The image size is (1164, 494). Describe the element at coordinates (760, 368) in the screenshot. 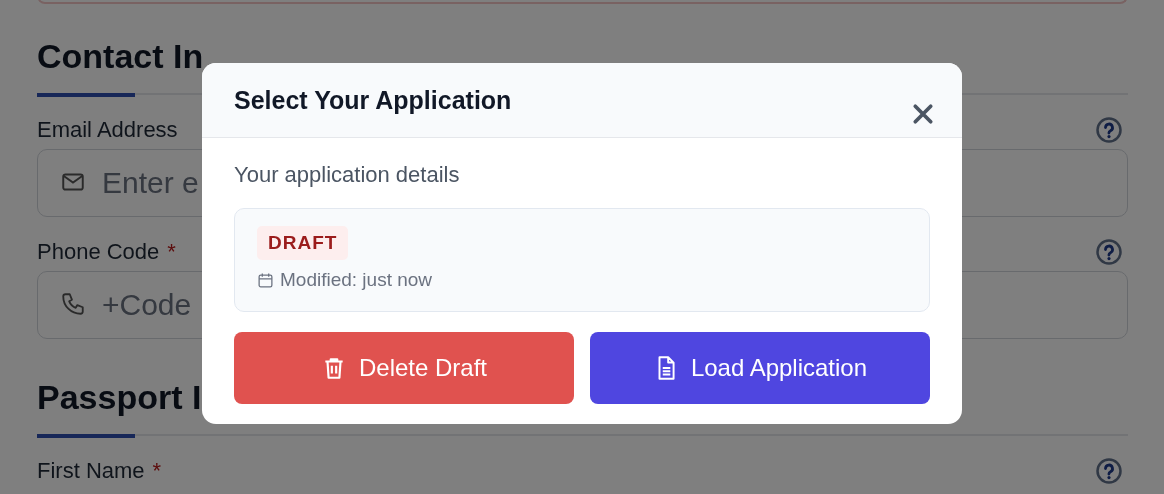

I see `load-button: Load Application` at that location.